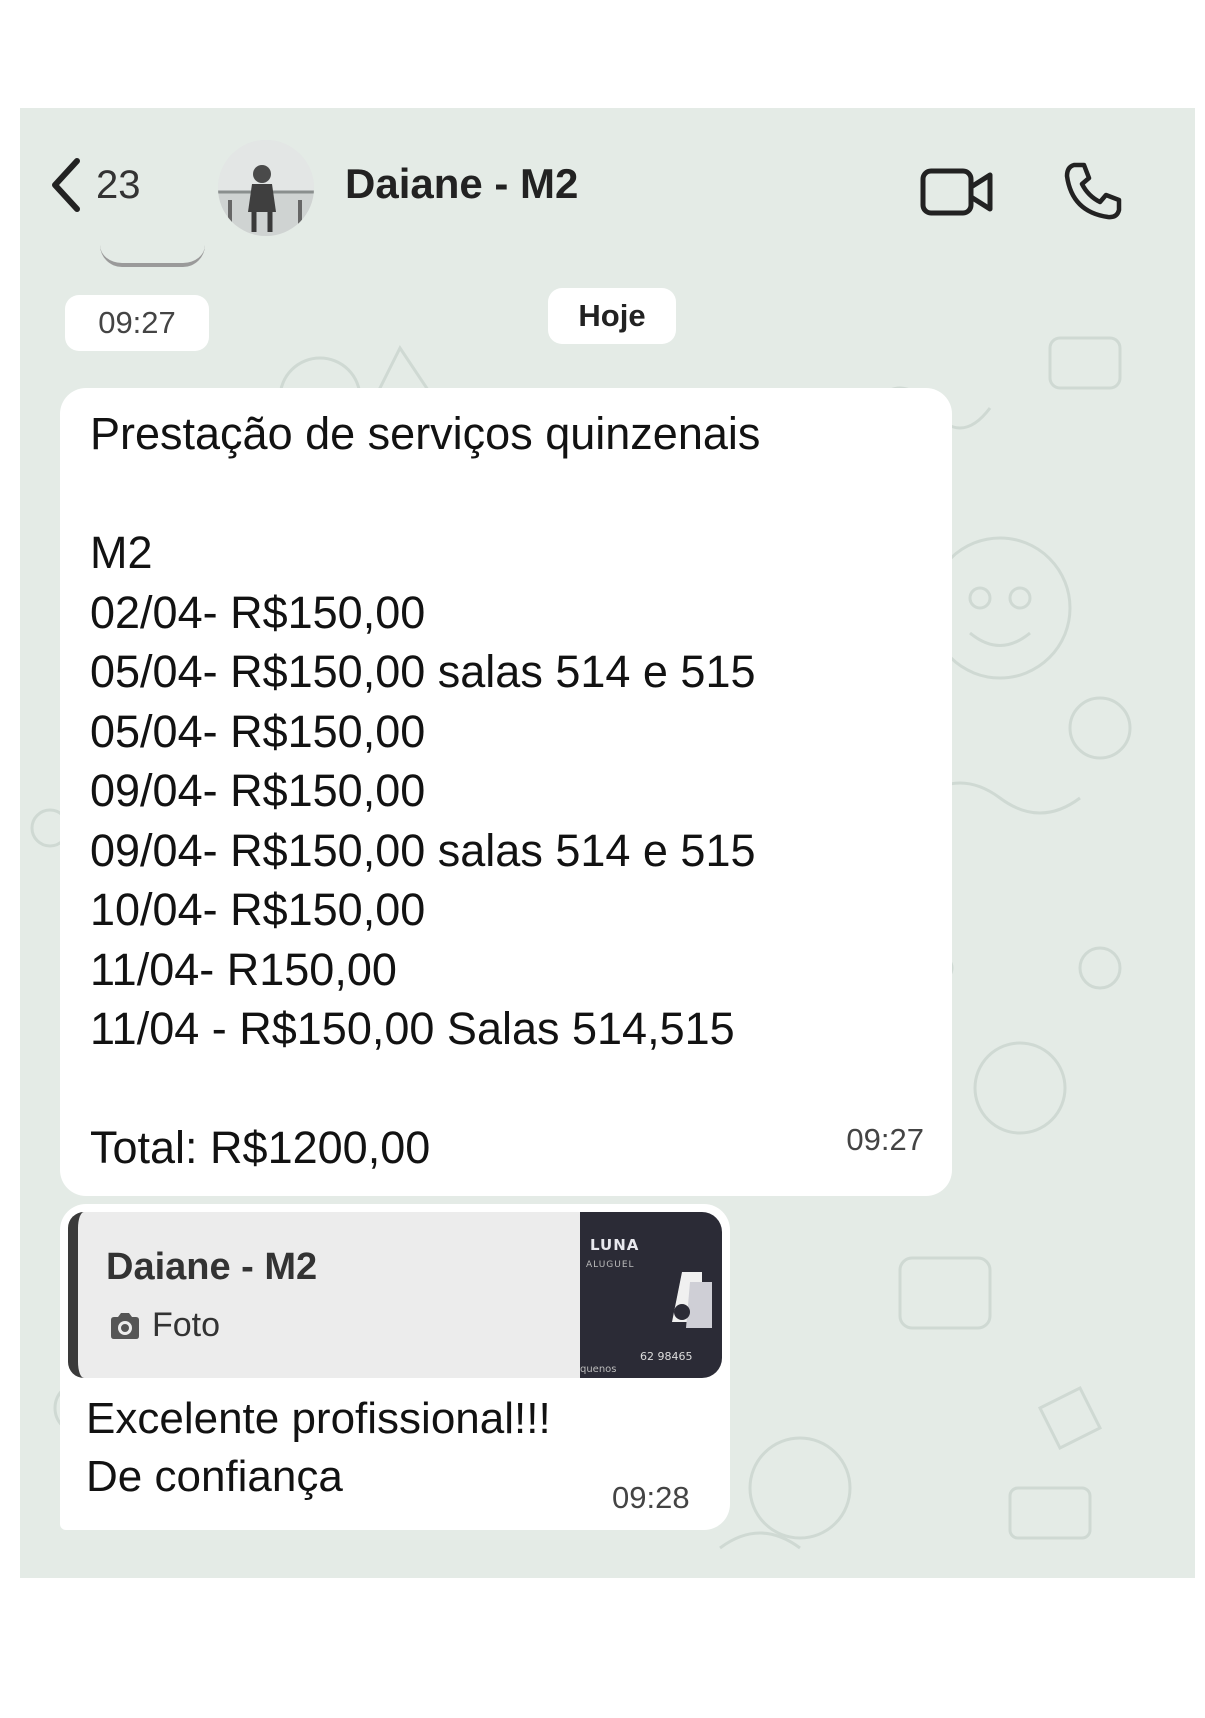 This screenshot has height=1718, width=1205. Describe the element at coordinates (651, 1497) in the screenshot. I see `reply-message-time: 09:28` at that location.